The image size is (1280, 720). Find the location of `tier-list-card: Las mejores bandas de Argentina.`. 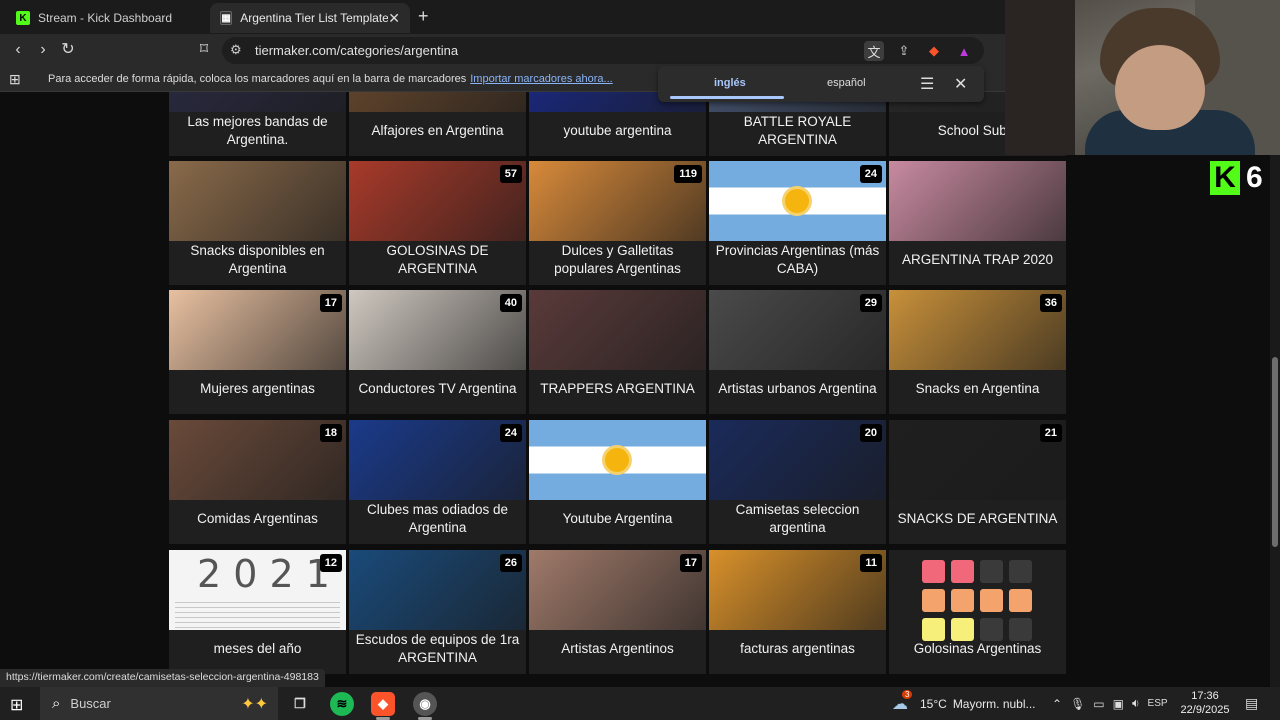

tier-list-card: Las mejores bandas de Argentina. is located at coordinates (257, 124).